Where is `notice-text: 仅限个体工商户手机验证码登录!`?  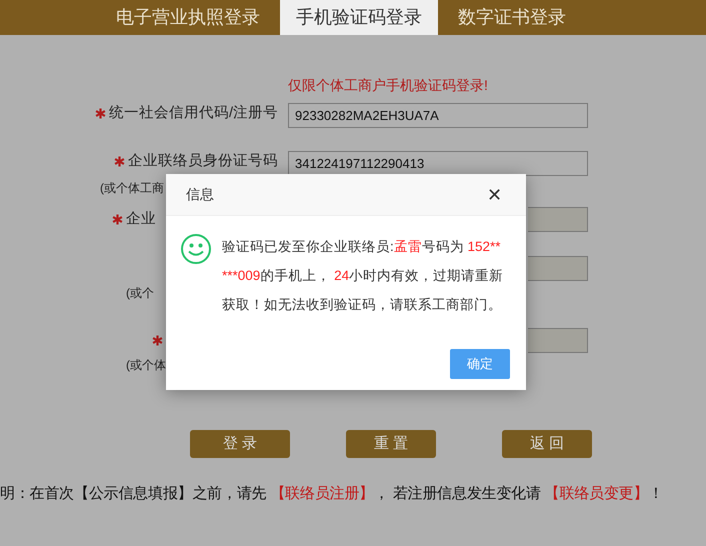 notice-text: 仅限个体工商户手机验证码登录! is located at coordinates (388, 85).